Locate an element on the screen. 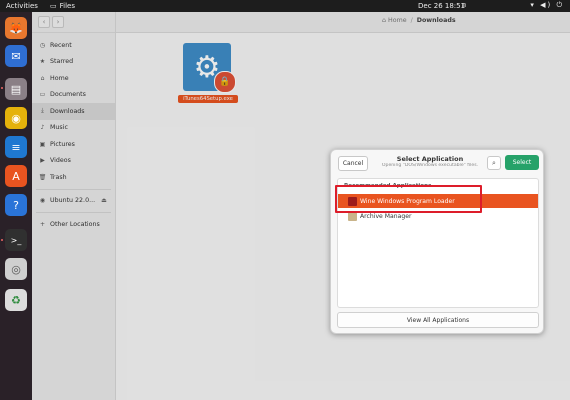 Image resolution: width=570 pixels, height=400 pixels. app-menu: ▭ Files is located at coordinates (62, 6).